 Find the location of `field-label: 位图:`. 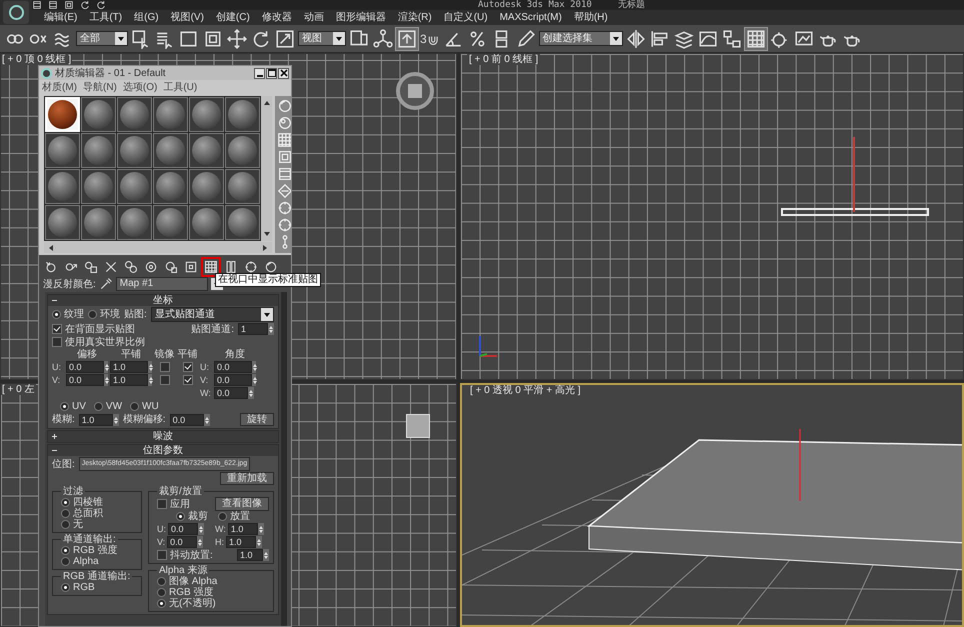

field-label: 位图: is located at coordinates (63, 464).